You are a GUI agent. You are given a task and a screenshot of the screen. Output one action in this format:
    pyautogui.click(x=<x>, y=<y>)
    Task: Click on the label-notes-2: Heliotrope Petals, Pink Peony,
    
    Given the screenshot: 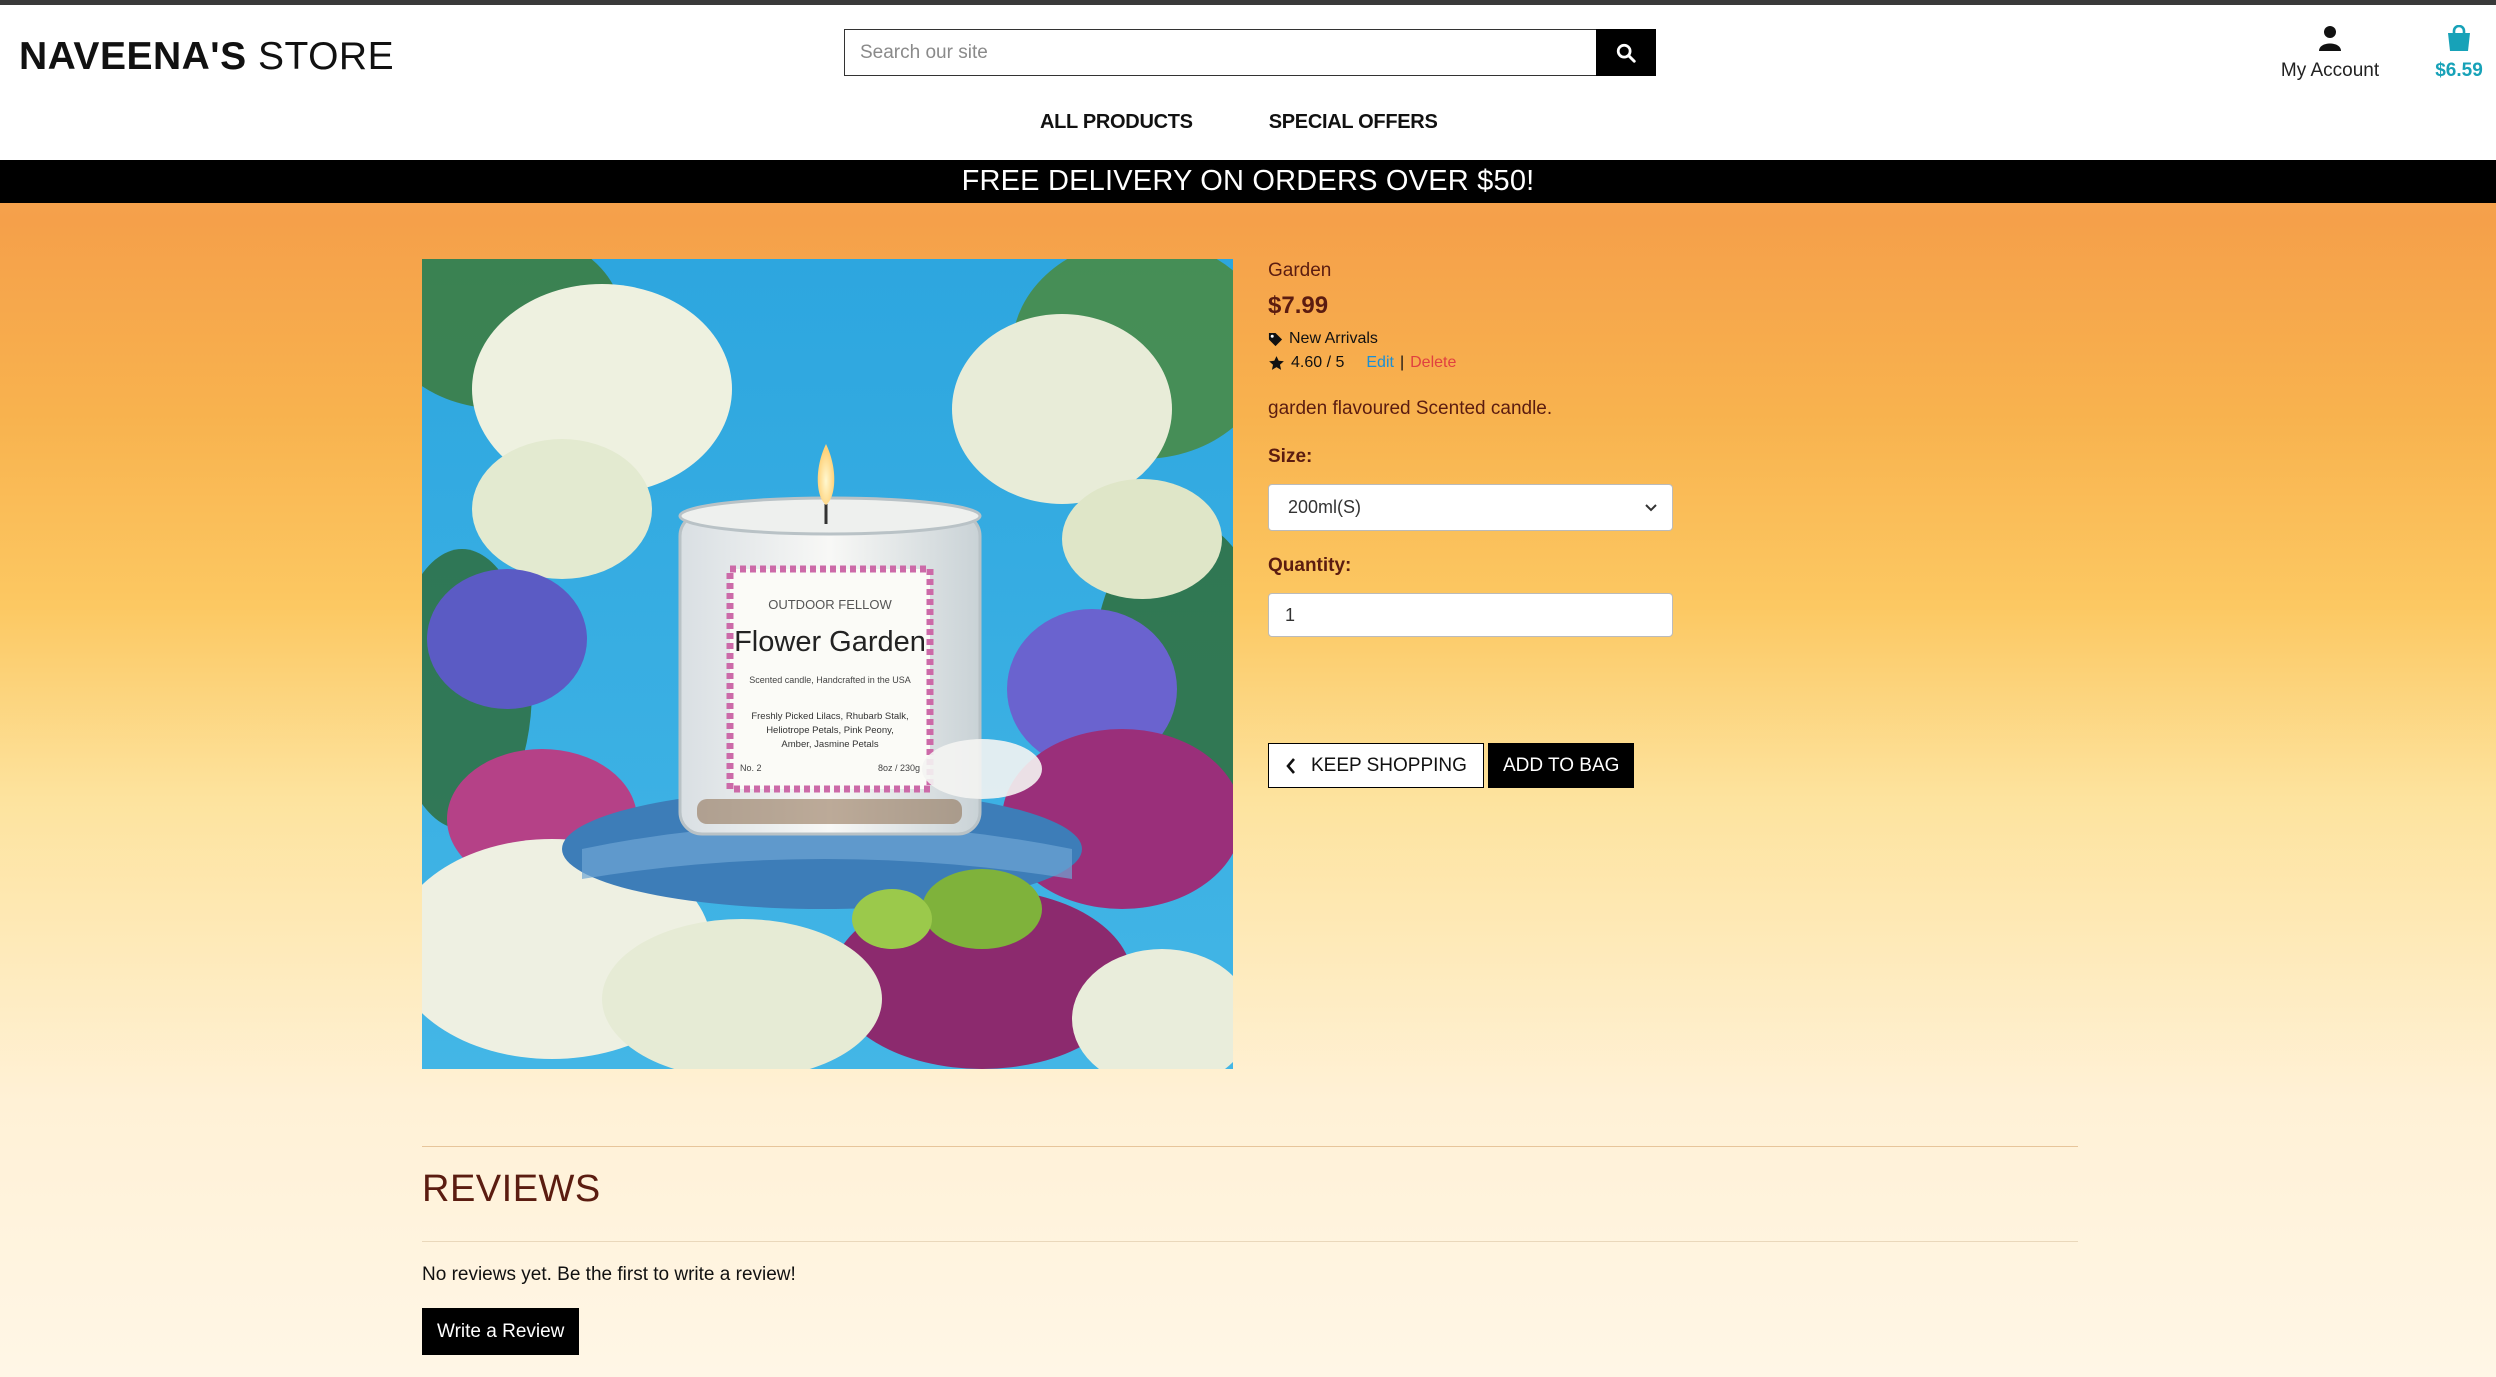 What is the action you would take?
    pyautogui.click(x=830, y=730)
    